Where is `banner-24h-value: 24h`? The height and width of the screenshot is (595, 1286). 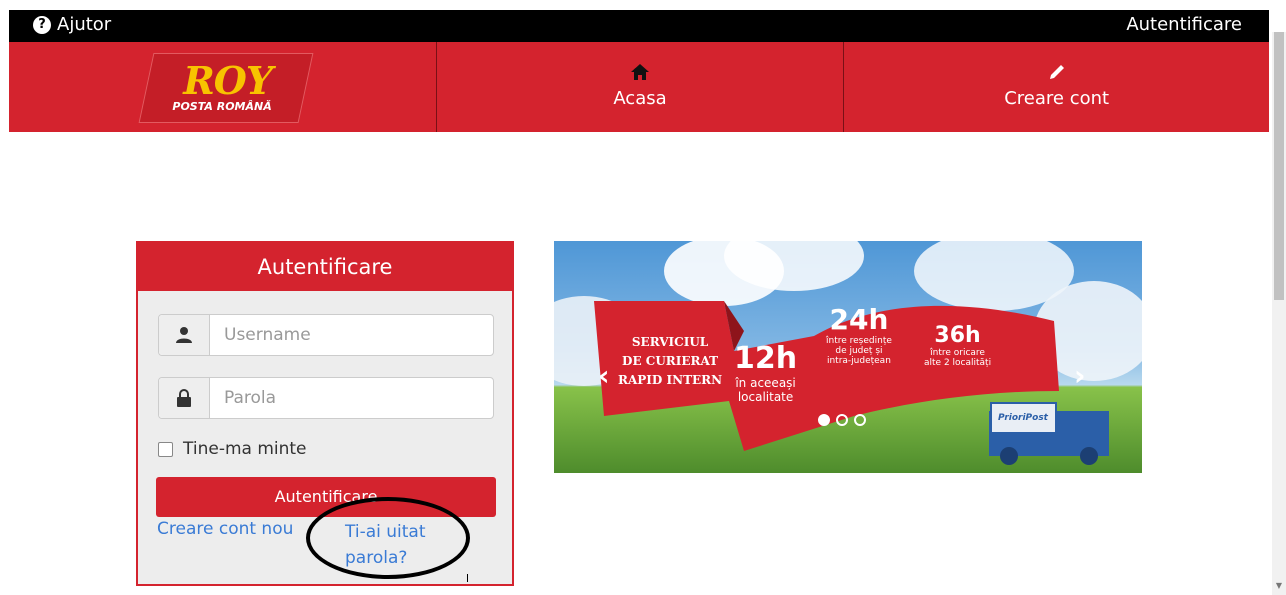
banner-24h-value: 24h is located at coordinates (859, 319).